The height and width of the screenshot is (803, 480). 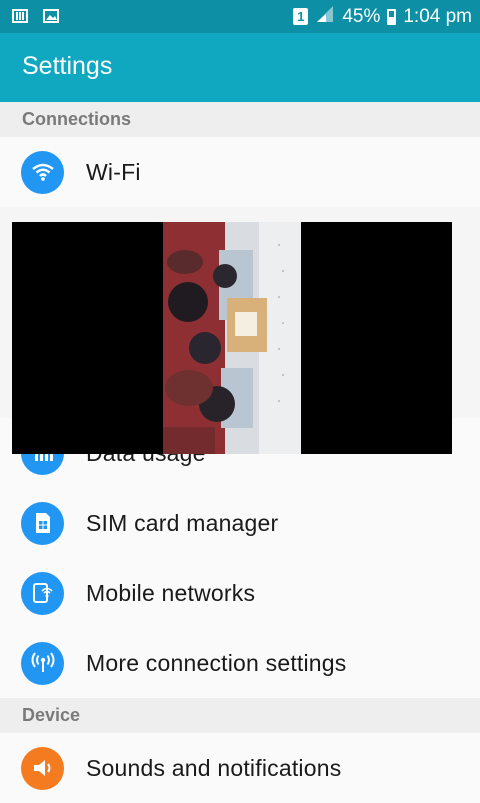 What do you see at coordinates (42, 663) in the screenshot?
I see `more-connection-icon` at bounding box center [42, 663].